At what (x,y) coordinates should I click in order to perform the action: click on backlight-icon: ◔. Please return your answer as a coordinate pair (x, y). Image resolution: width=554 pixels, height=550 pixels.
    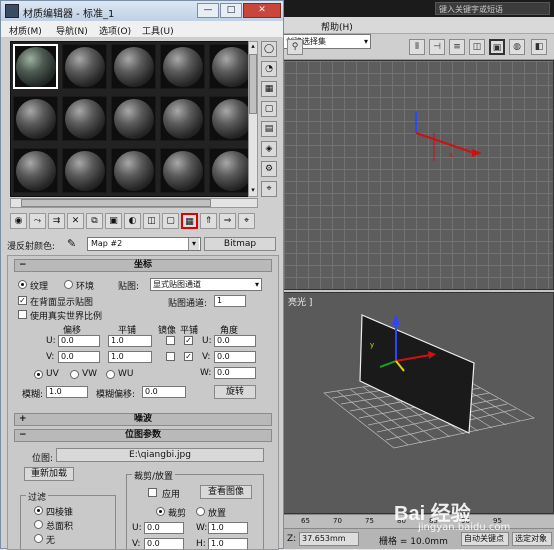
    Looking at the image, I should click on (269, 69).